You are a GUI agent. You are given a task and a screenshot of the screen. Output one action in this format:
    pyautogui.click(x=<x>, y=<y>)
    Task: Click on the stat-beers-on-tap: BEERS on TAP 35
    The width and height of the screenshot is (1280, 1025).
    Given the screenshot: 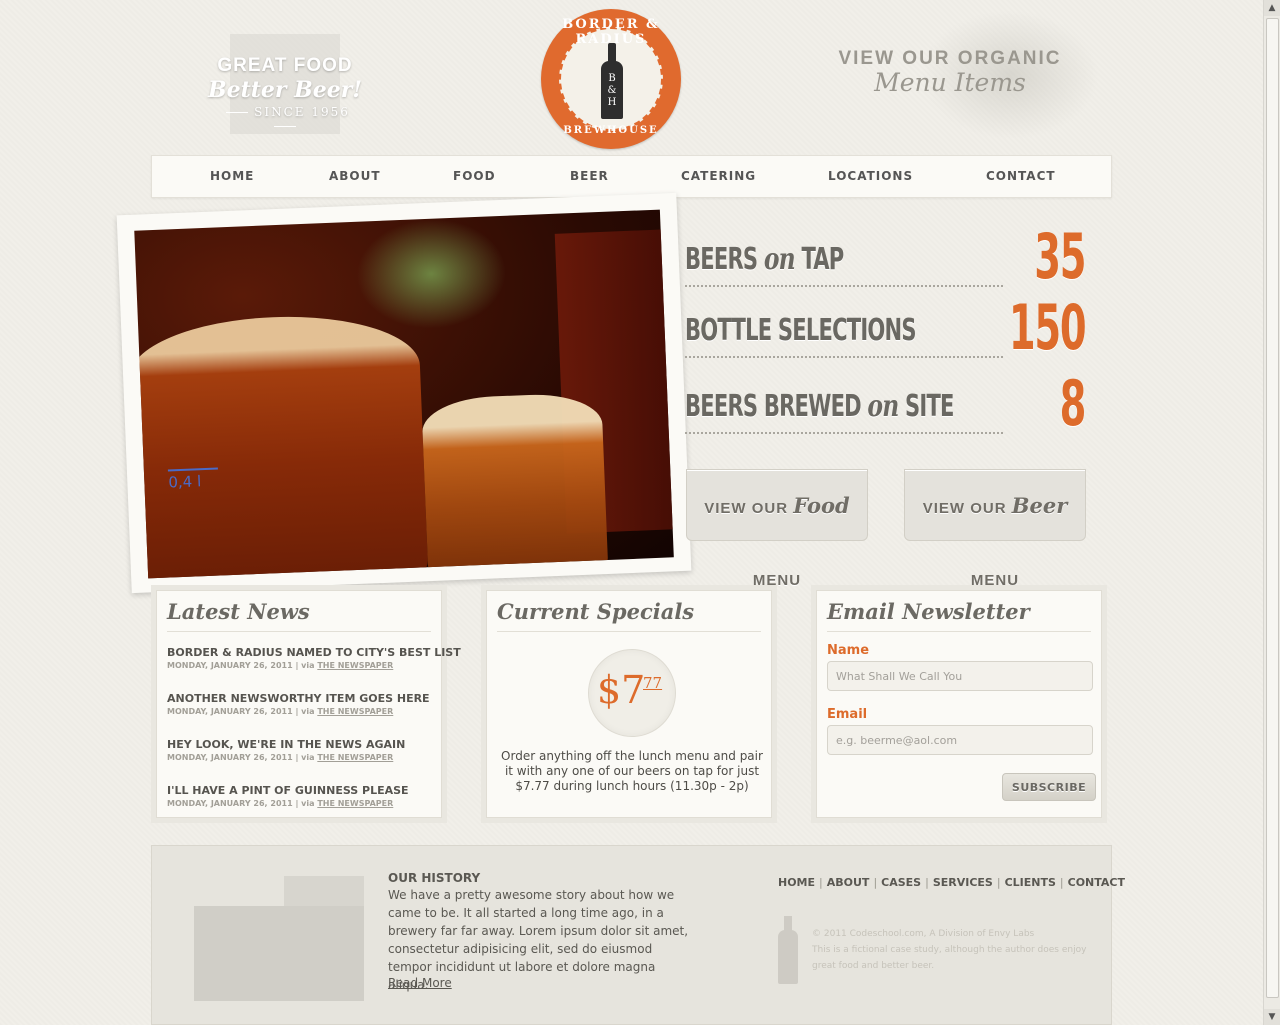 What is the action you would take?
    pyautogui.click(x=885, y=255)
    